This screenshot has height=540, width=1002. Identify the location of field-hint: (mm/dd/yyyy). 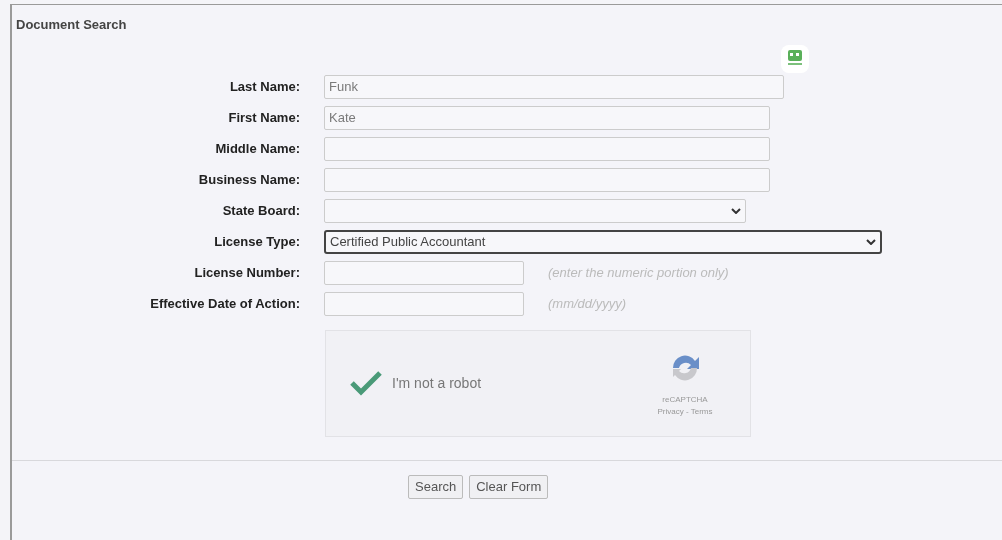
(587, 303).